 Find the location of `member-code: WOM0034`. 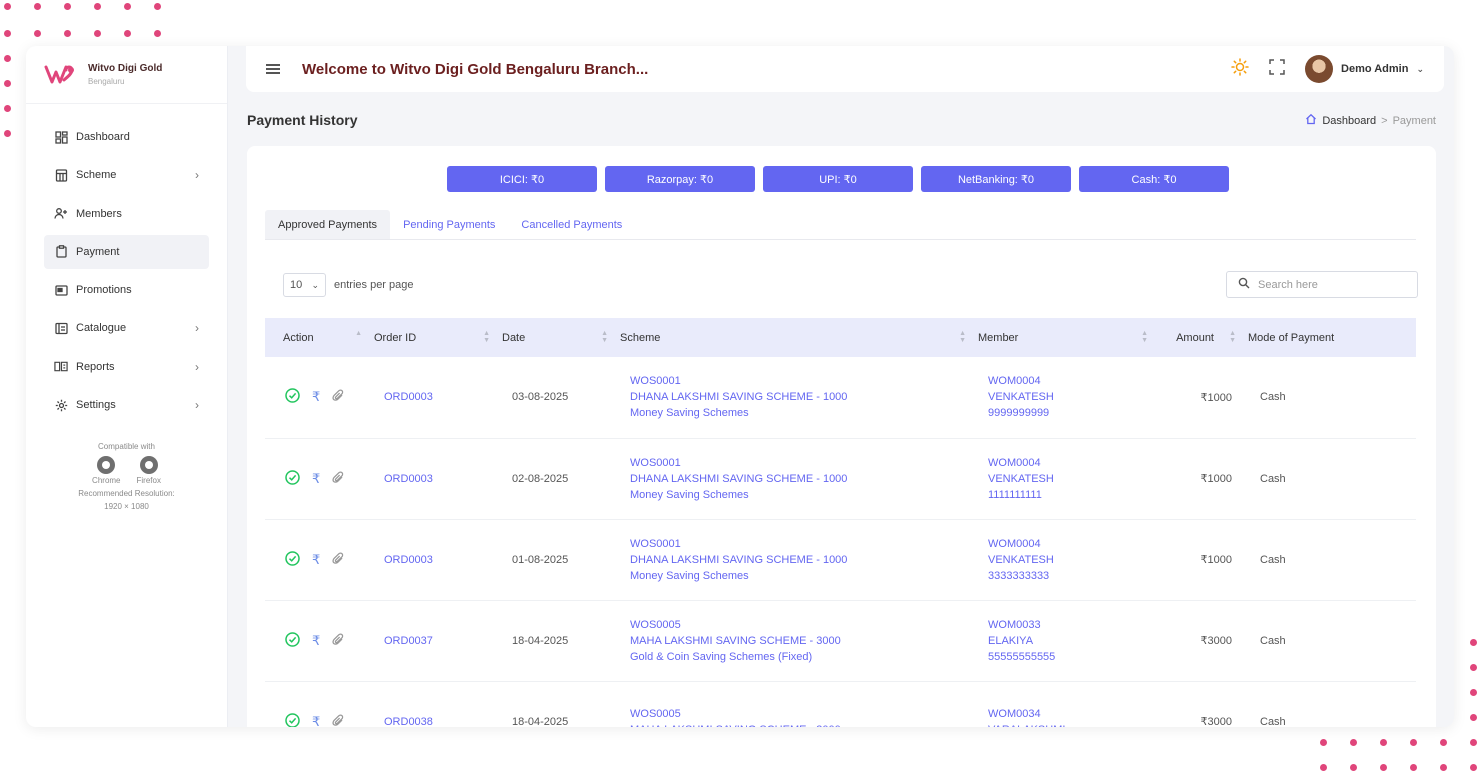

member-code: WOM0034 is located at coordinates (1014, 713).